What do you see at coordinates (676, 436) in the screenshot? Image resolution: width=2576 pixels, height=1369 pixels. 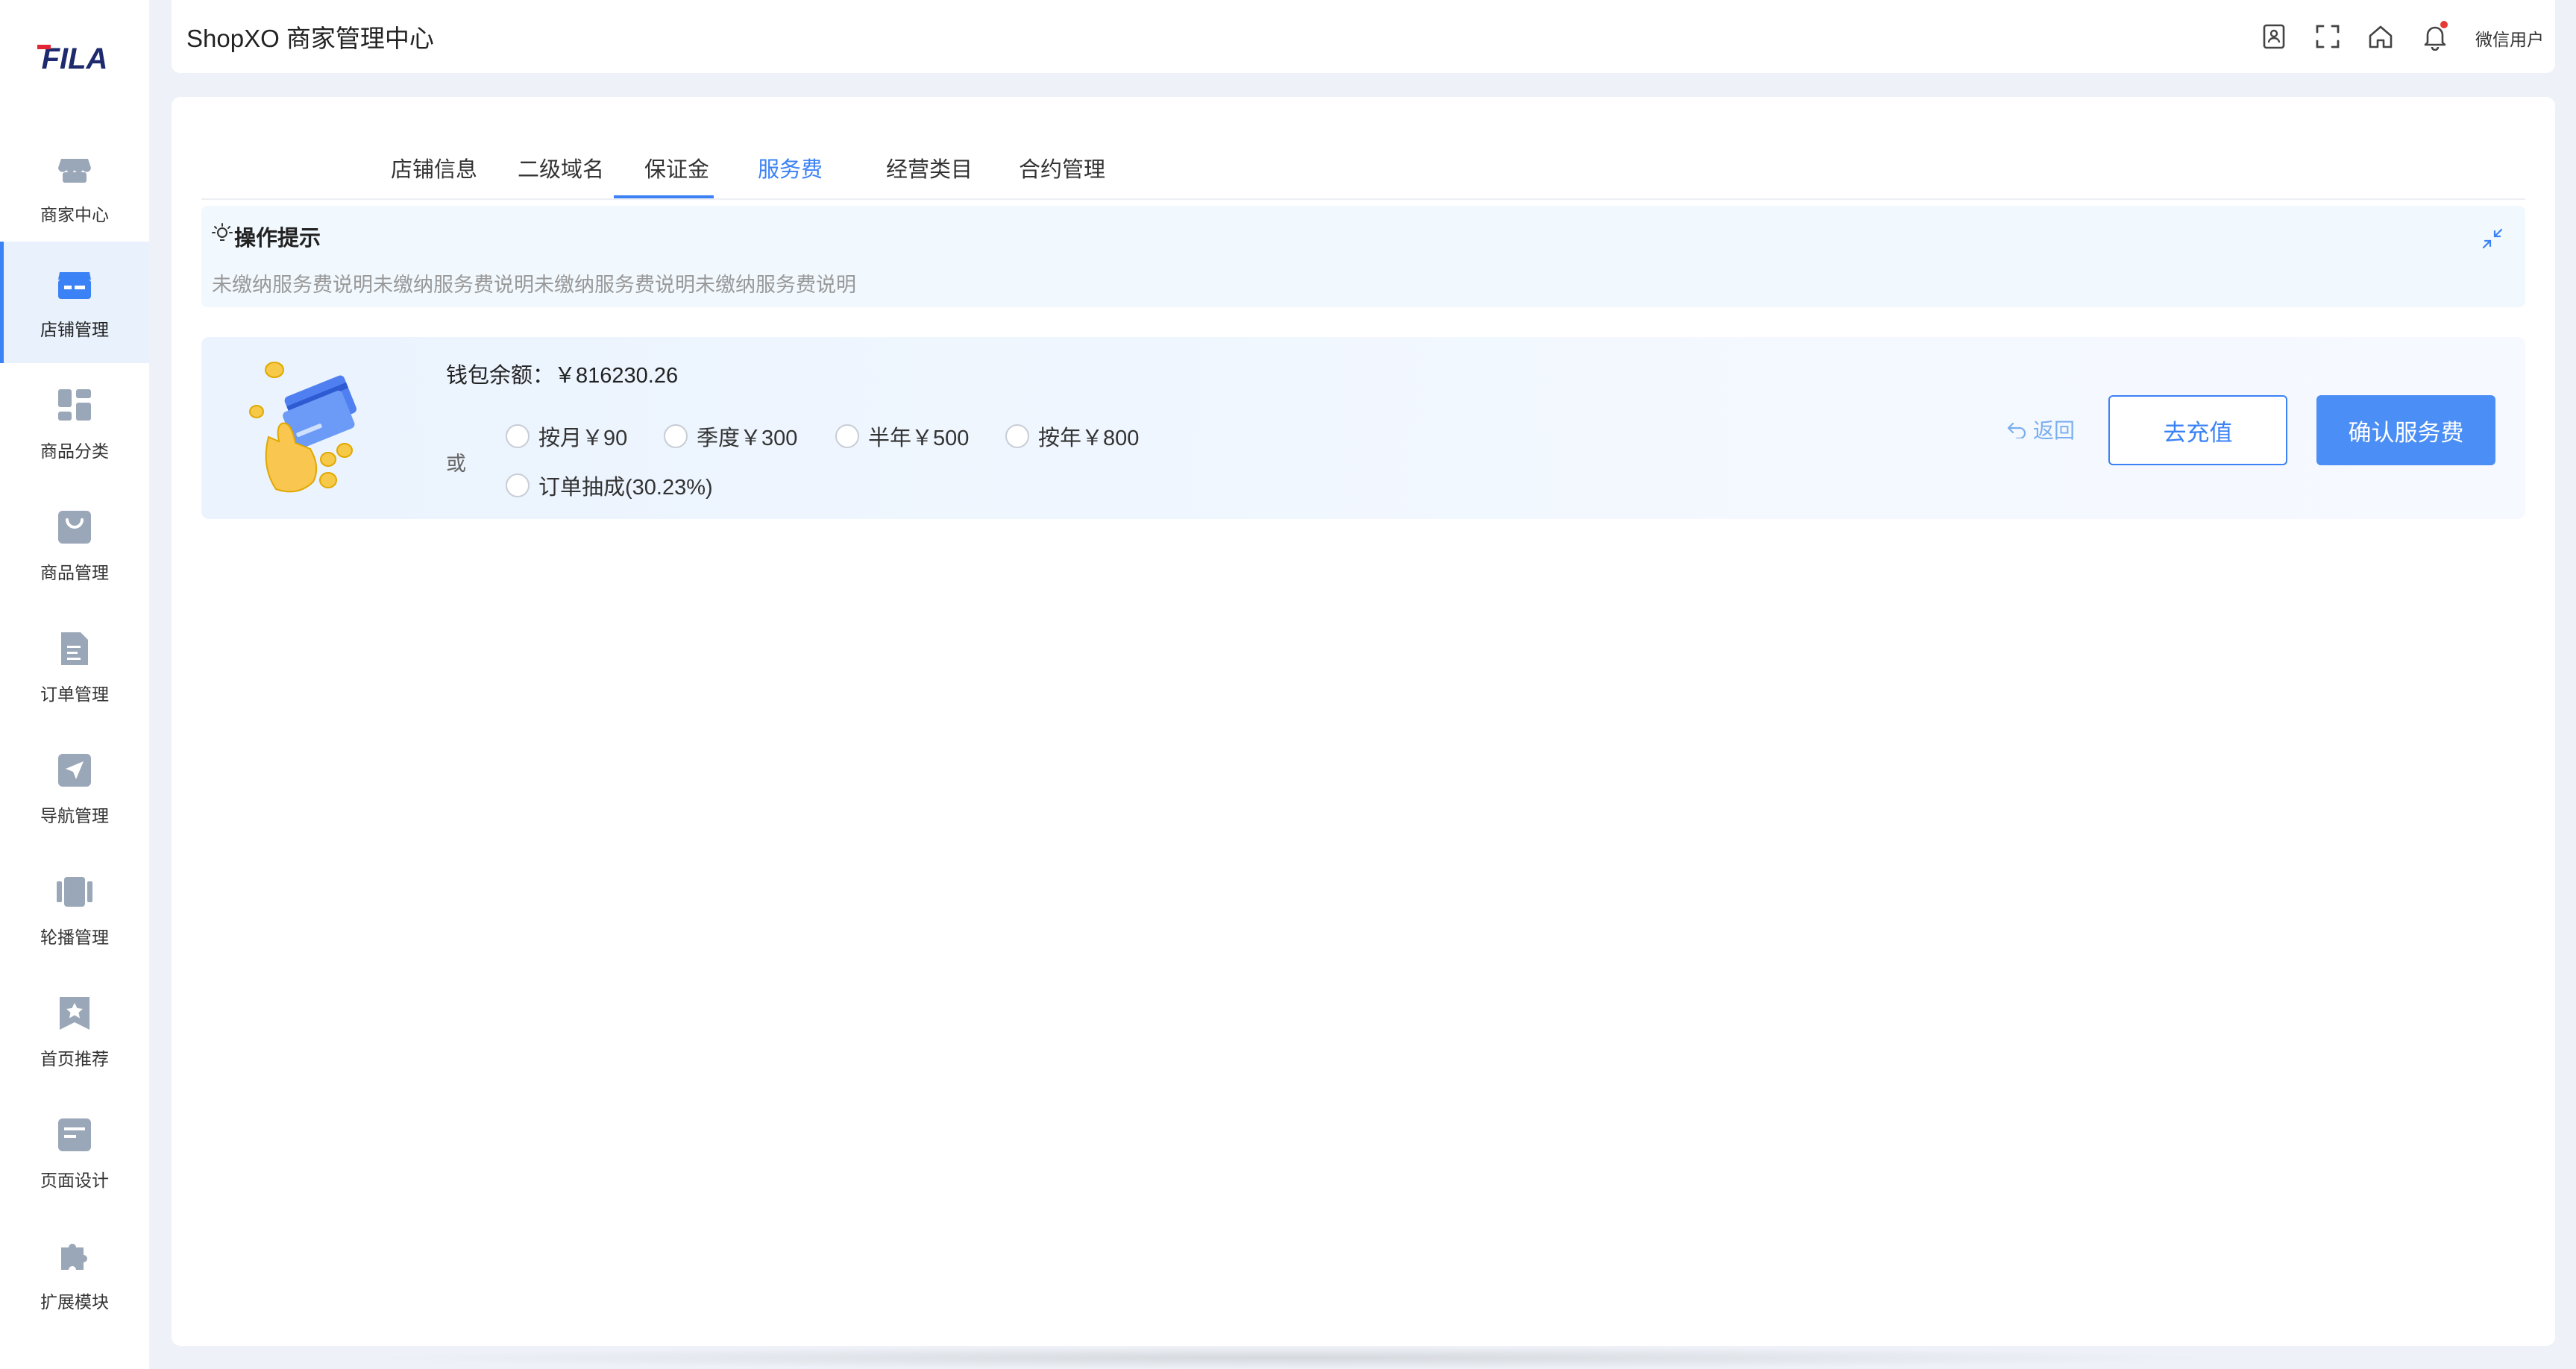 I see `radio-quarterly` at bounding box center [676, 436].